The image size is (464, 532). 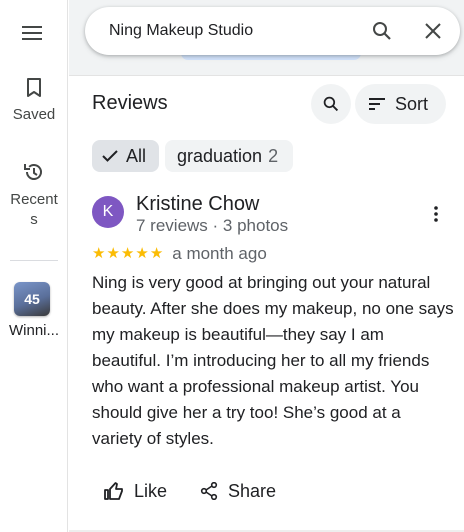 What do you see at coordinates (220, 155) in the screenshot?
I see `filter-chip-label: graduation` at bounding box center [220, 155].